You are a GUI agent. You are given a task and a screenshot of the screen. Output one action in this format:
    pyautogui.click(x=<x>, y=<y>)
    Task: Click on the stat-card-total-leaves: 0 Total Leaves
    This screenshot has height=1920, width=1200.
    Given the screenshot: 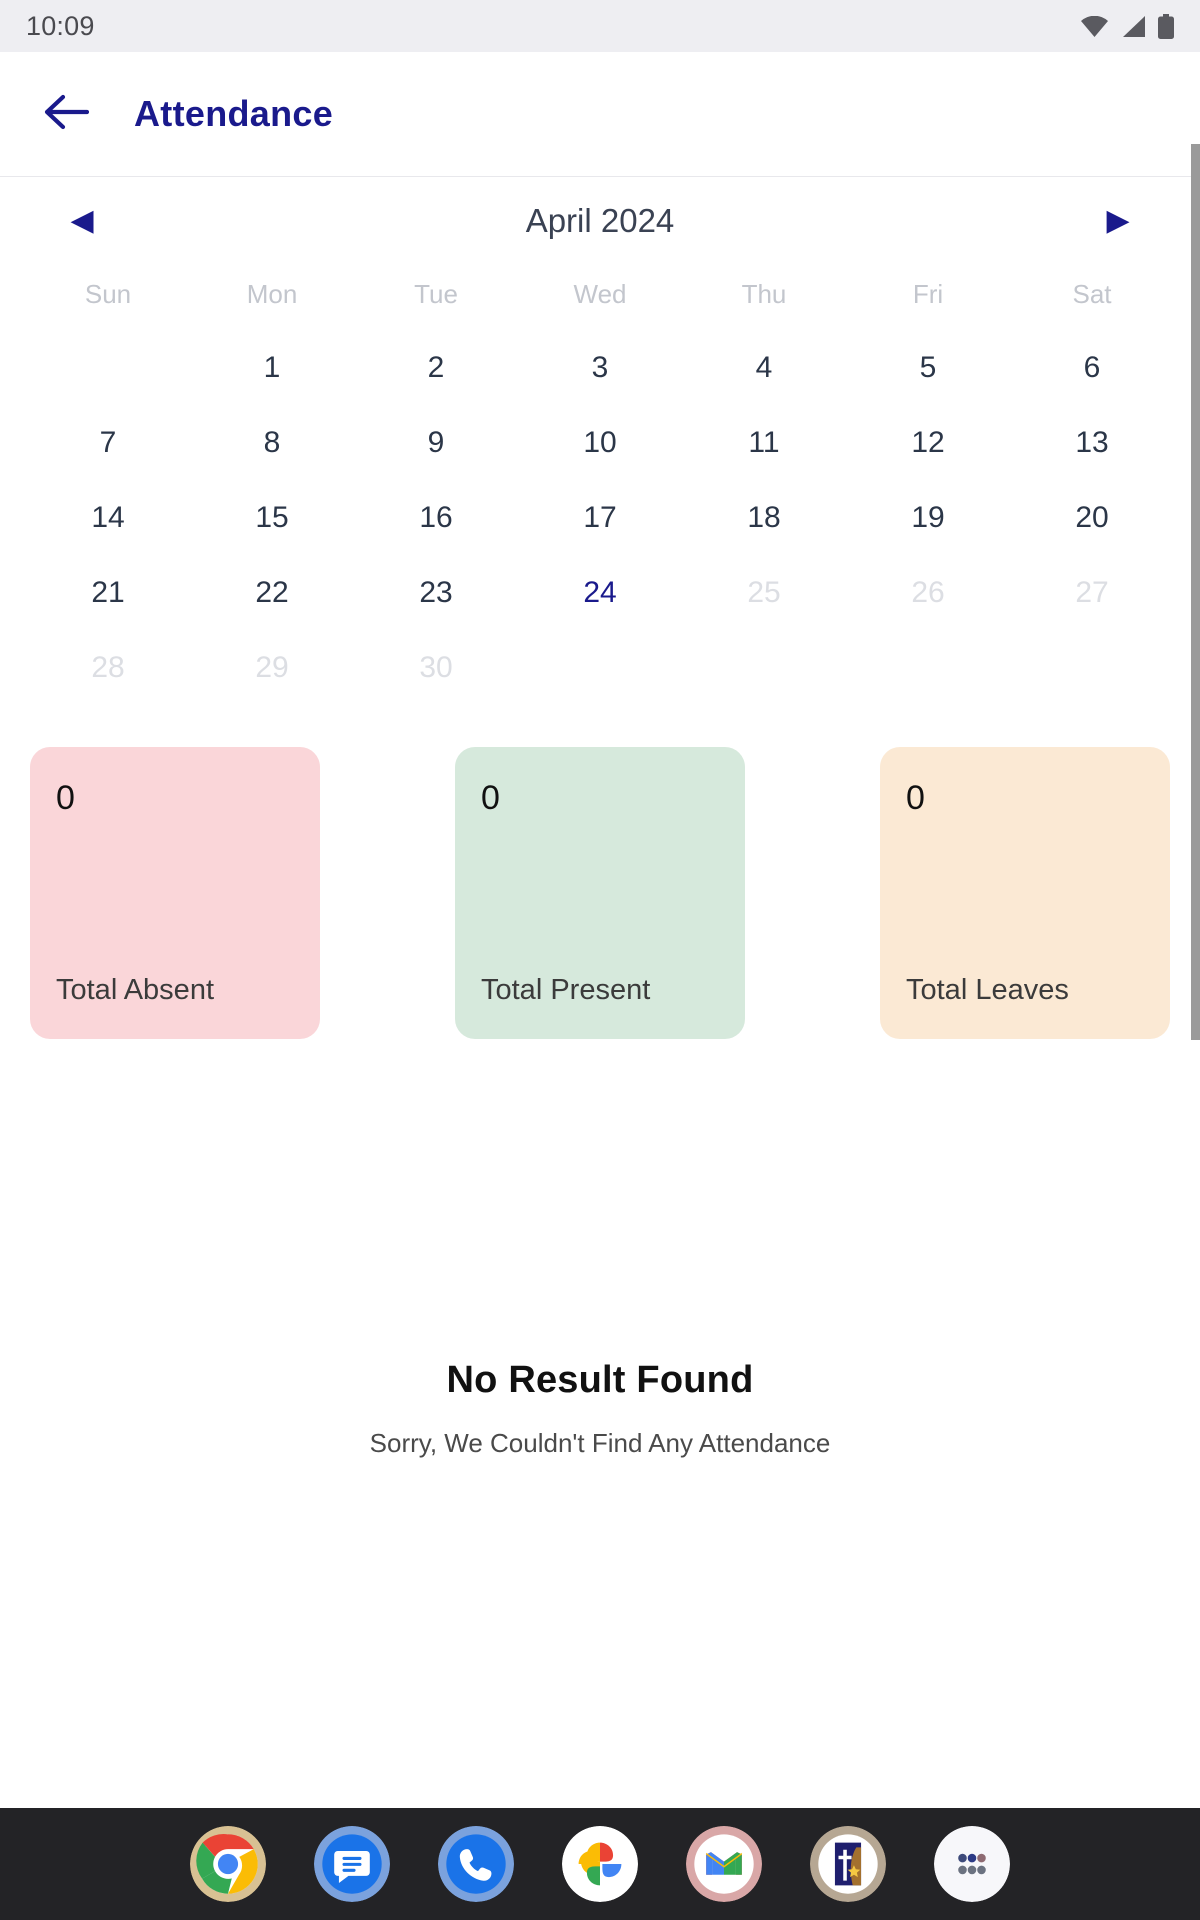 What is the action you would take?
    pyautogui.click(x=1025, y=893)
    